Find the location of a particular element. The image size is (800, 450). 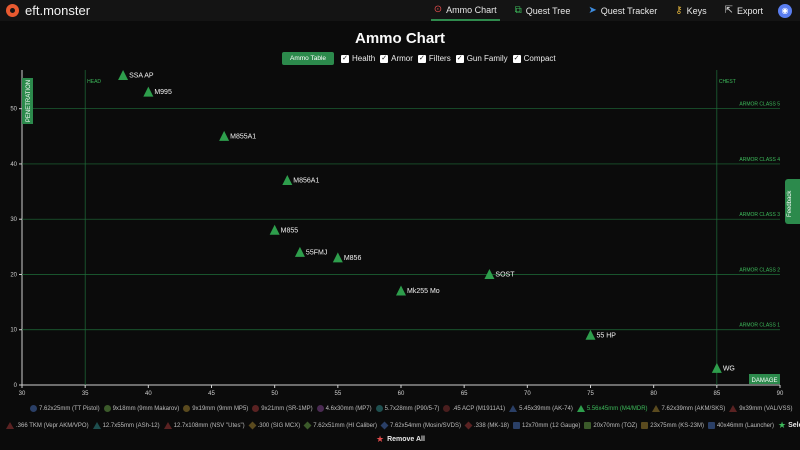

legend-label: 5.45x39mm (AK-74) is located at coordinates (546, 408).